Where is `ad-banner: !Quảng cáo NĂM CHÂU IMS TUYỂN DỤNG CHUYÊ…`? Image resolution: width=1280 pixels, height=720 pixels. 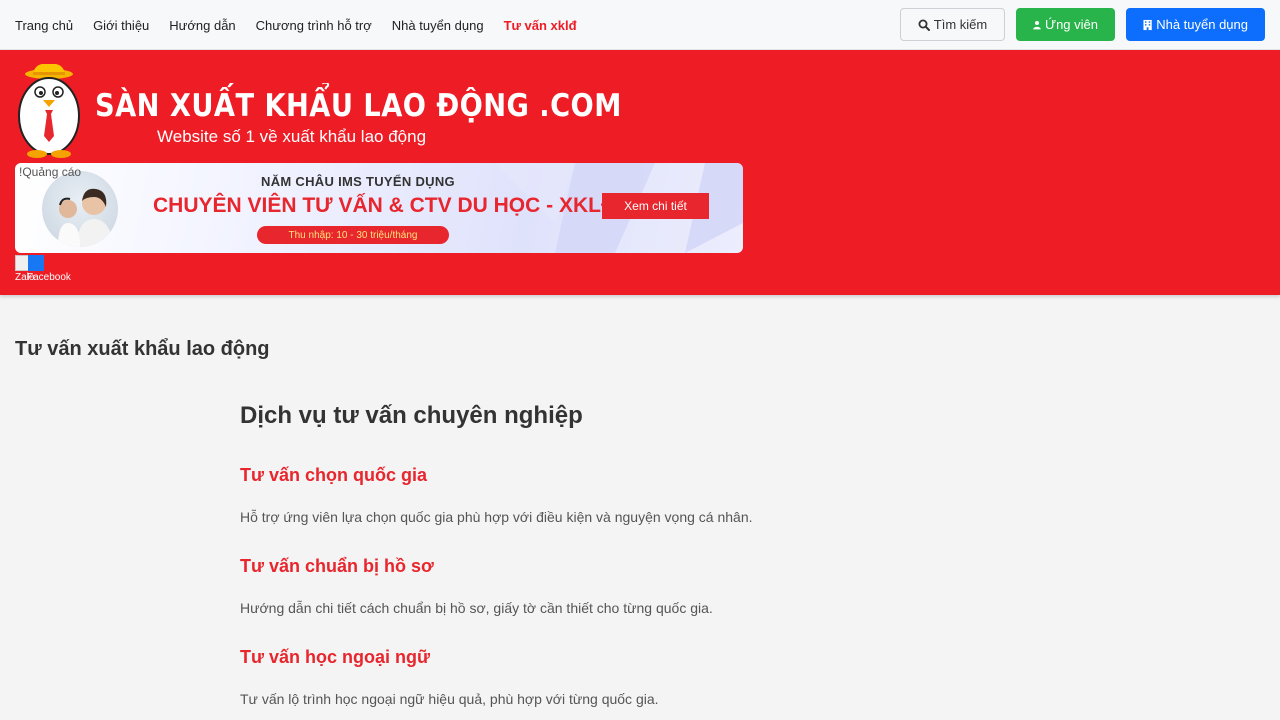 ad-banner: !Quảng cáo NĂM CHÂU IMS TUYỂN DỤNG CHUYÊ… is located at coordinates (379, 208).